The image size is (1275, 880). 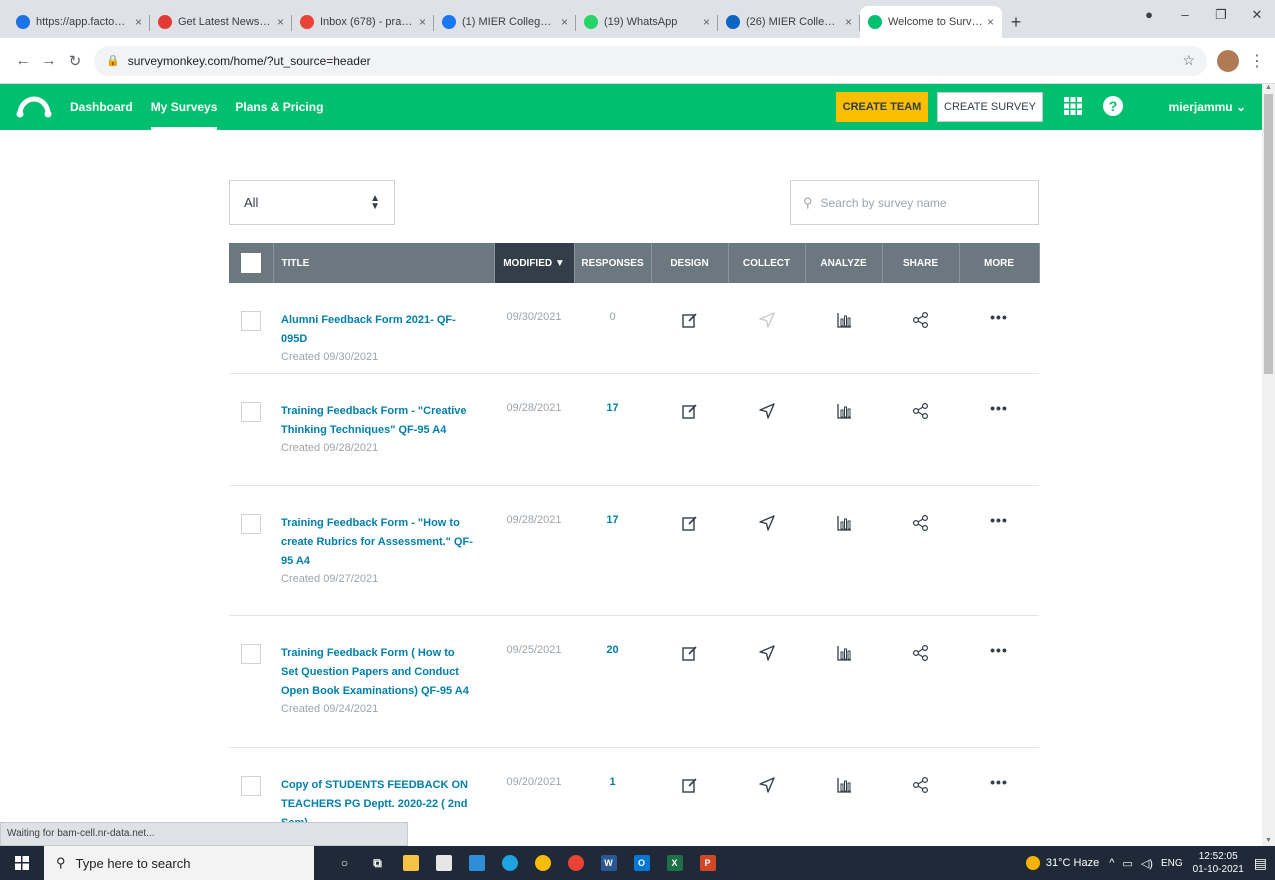 What do you see at coordinates (34, 107) in the screenshot?
I see `surveymonkey-logo-icon` at bounding box center [34, 107].